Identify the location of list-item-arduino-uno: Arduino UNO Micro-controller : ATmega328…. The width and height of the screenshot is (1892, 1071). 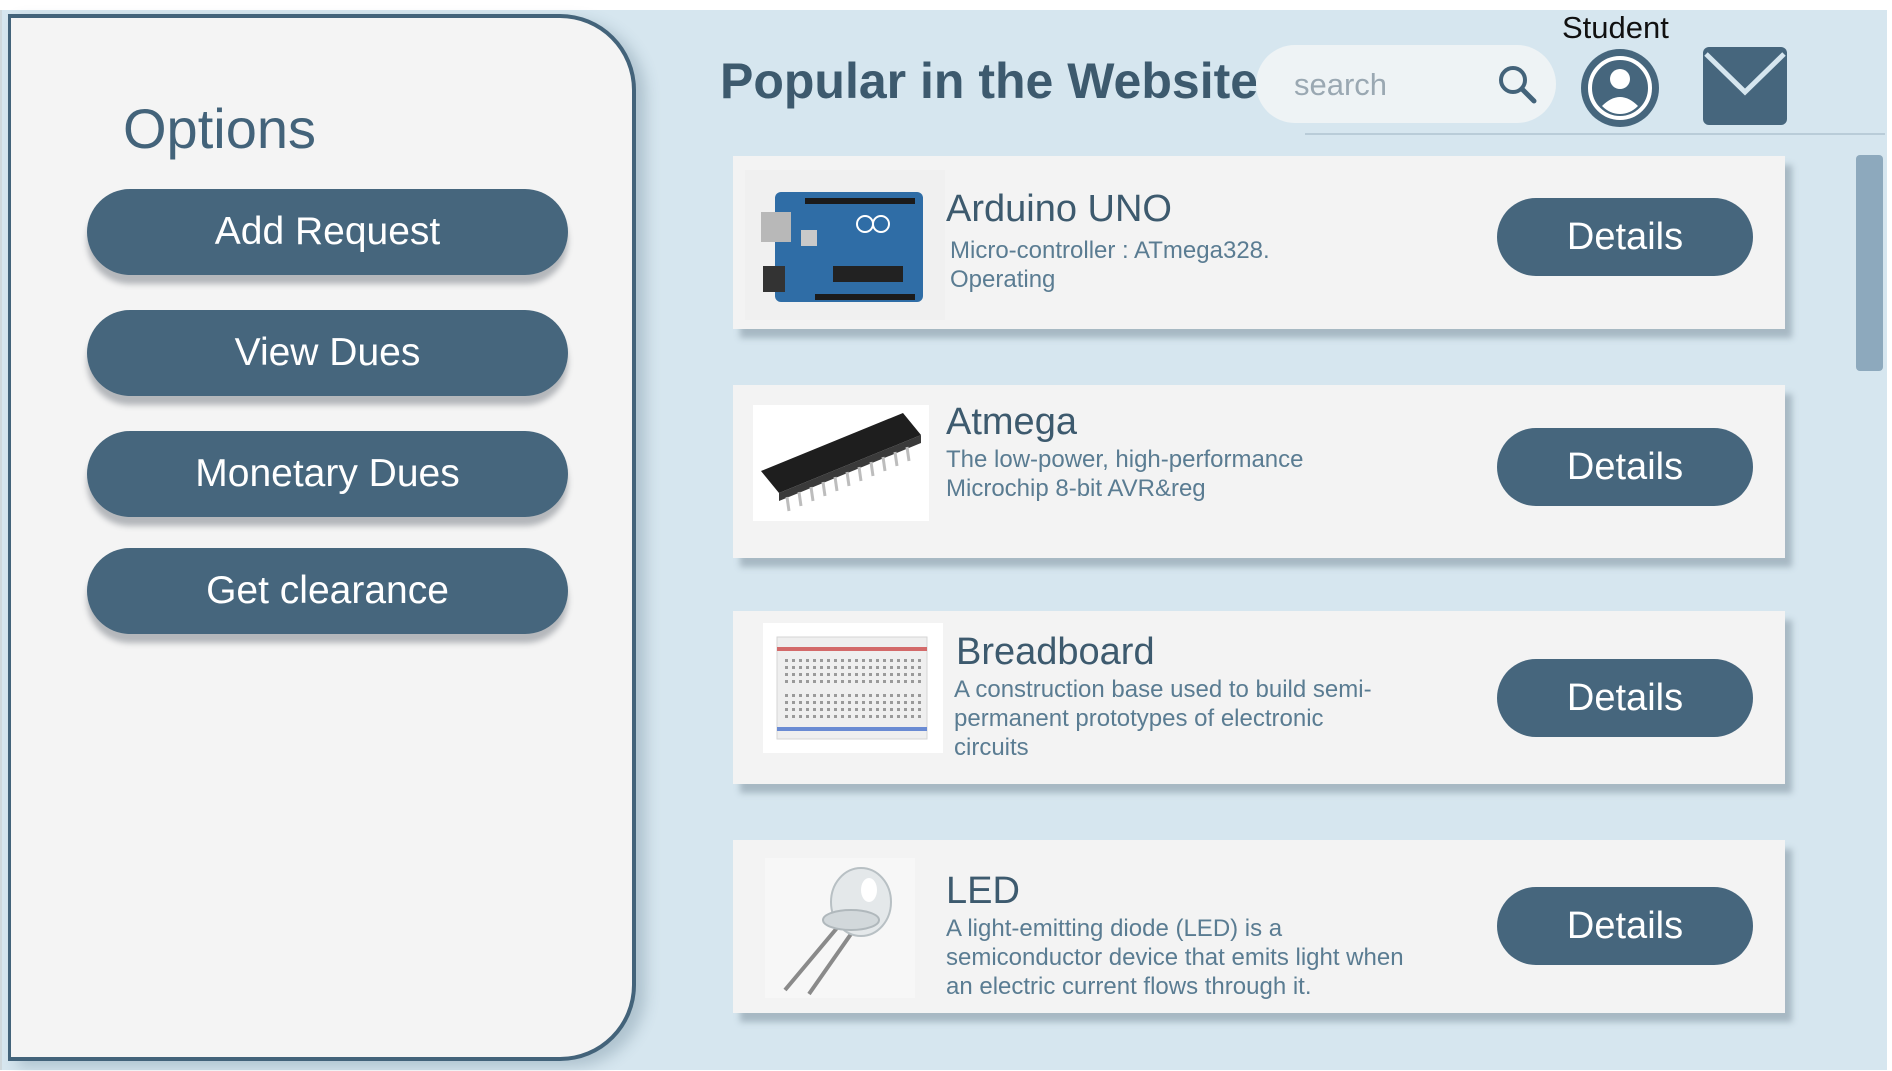
(1259, 242).